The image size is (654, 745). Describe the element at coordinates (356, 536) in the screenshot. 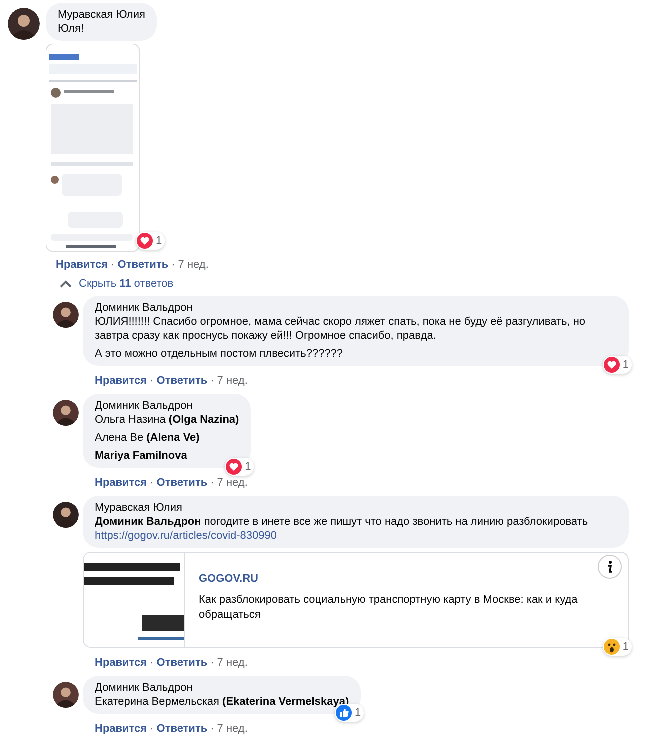

I see `url-link: https://gogov.ru/articles/covid-830990` at that location.